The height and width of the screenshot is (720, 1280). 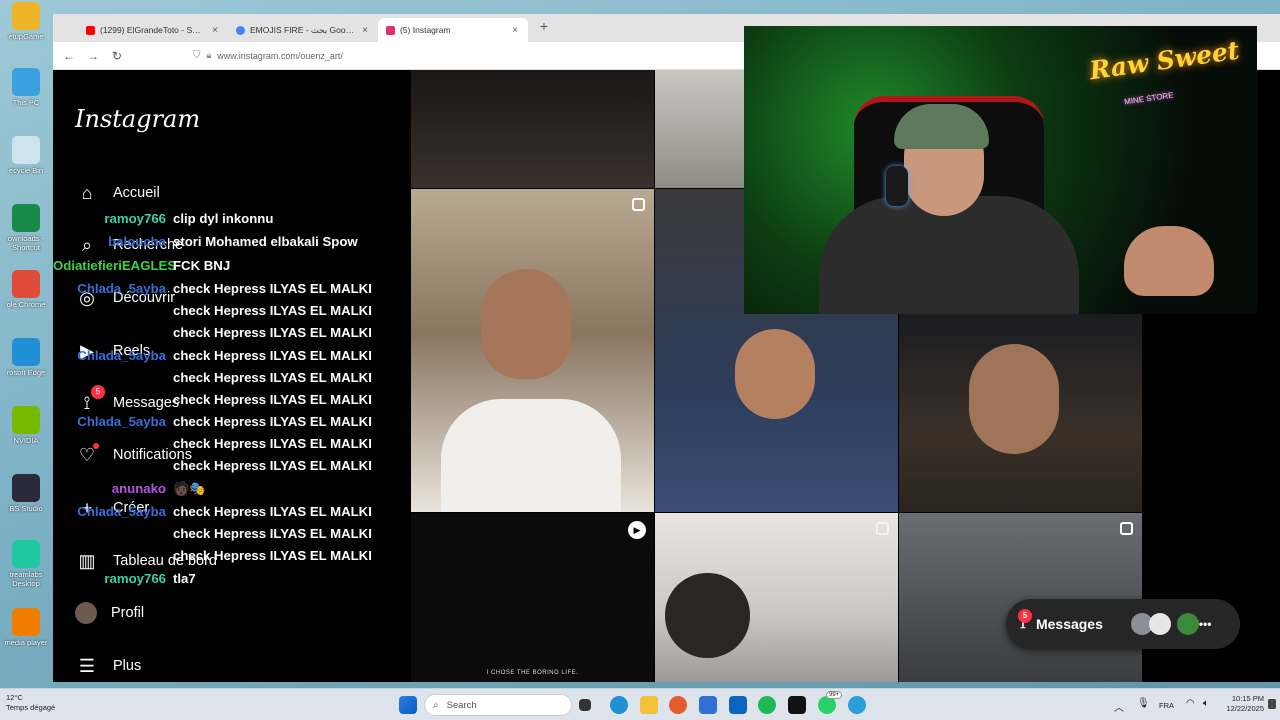 What do you see at coordinates (87, 244) in the screenshot?
I see `search-icon: ⌕` at bounding box center [87, 244].